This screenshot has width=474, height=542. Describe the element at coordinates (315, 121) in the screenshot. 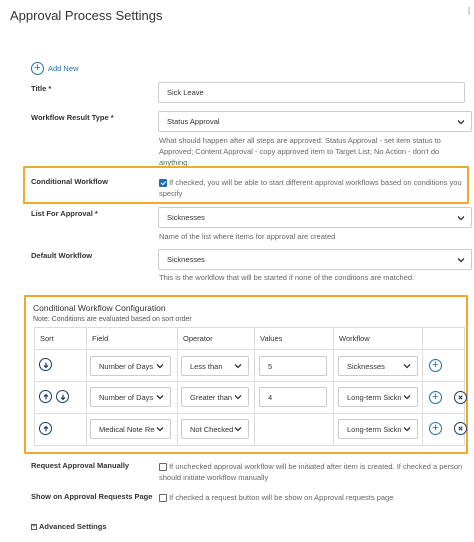

I see `workflow-result-select: Status Approval` at that location.